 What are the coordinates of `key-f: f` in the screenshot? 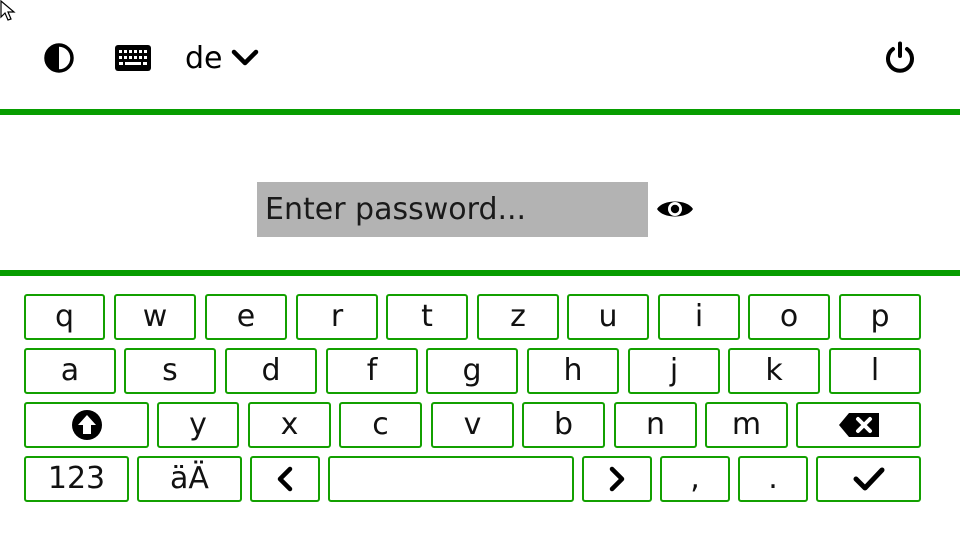 It's located at (372, 371).